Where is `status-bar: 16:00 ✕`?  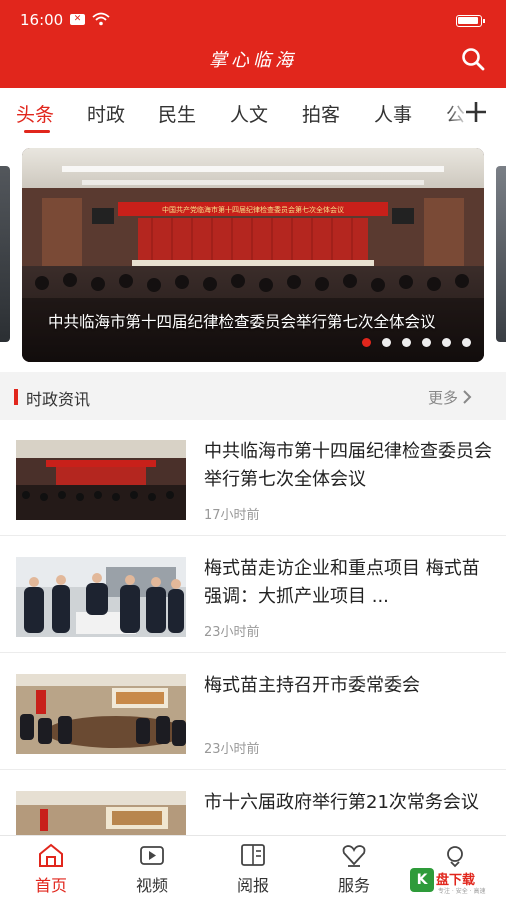 status-bar: 16:00 ✕ is located at coordinates (253, 21).